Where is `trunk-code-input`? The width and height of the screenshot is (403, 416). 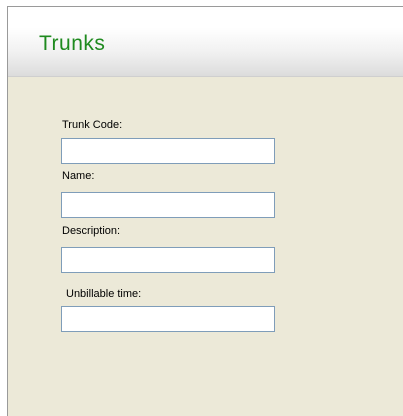
trunk-code-input is located at coordinates (168, 151).